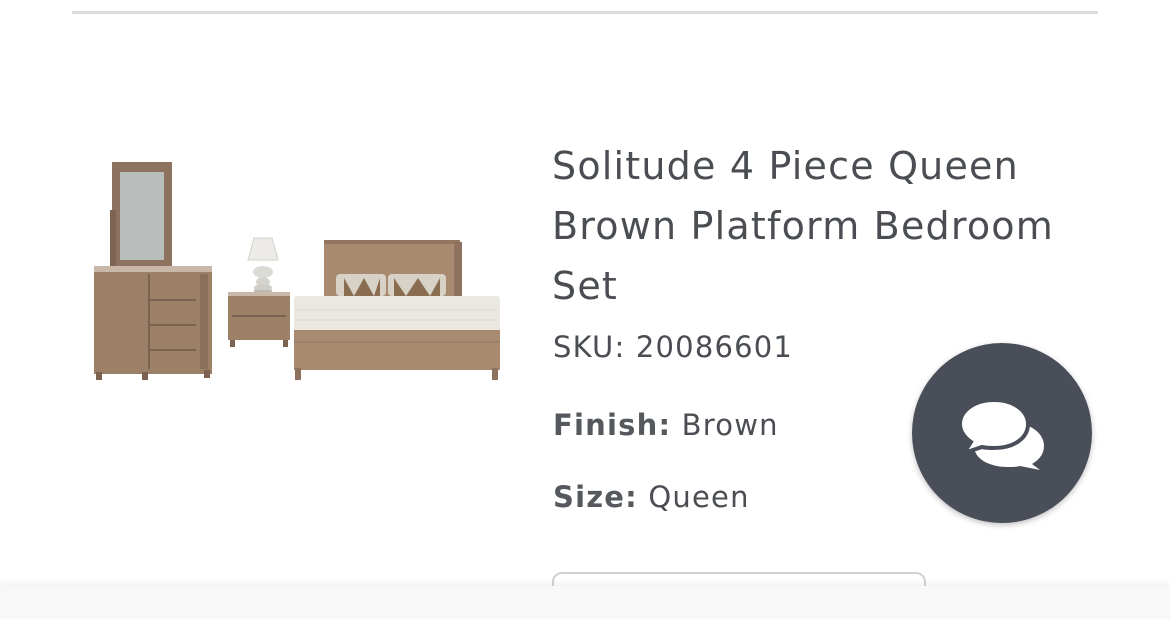 Image resolution: width=1170 pixels, height=619 pixels. I want to click on bedroom-set-image, so click(297, 271).